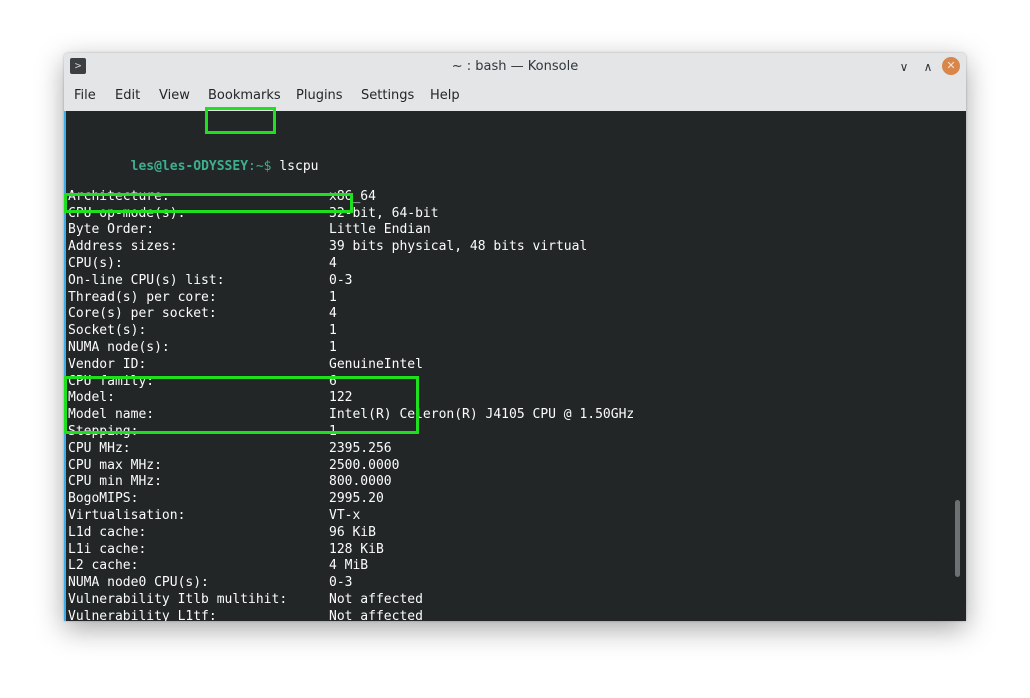  Describe the element at coordinates (482, 415) in the screenshot. I see `row-value: Intel(R) Celeron(R) J4105 CPU @ 1.50GHz` at that location.